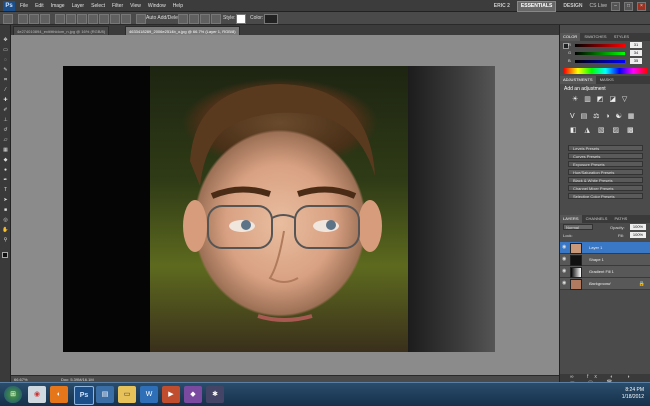 The image size is (650, 406). Describe the element at coordinates (5, 50) in the screenshot. I see `marquee-tool-icon: ▭` at that location.